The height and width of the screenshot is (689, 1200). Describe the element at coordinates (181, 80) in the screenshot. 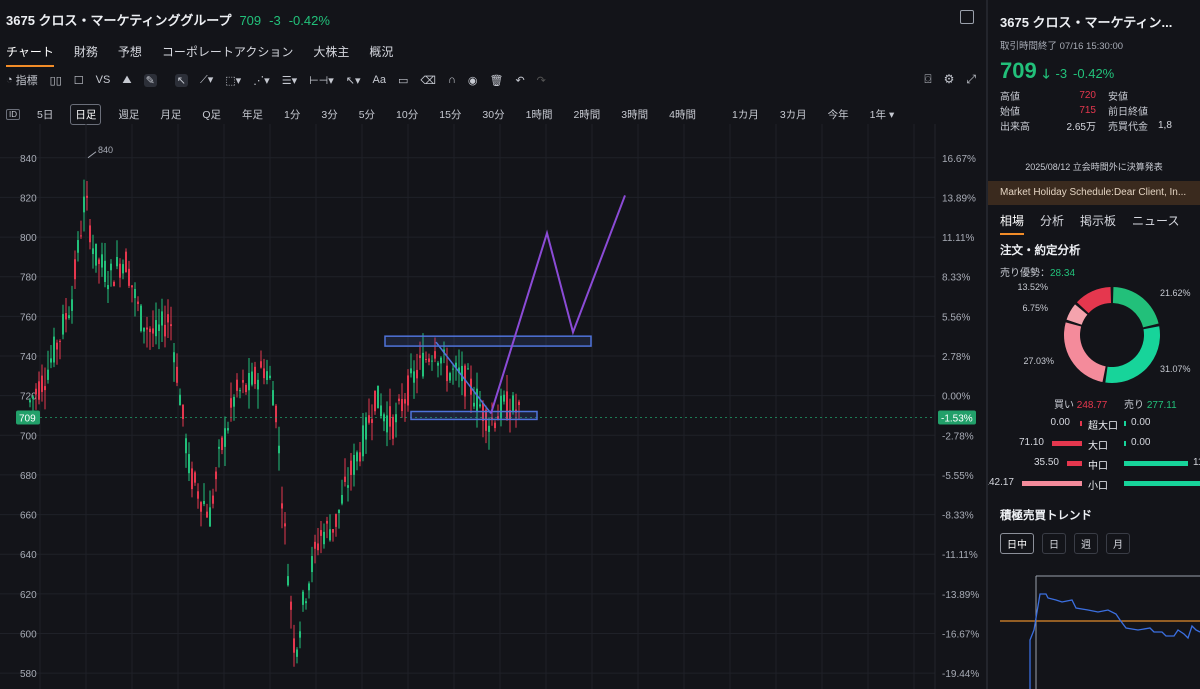

I see `cursor-icon: ↖` at that location.